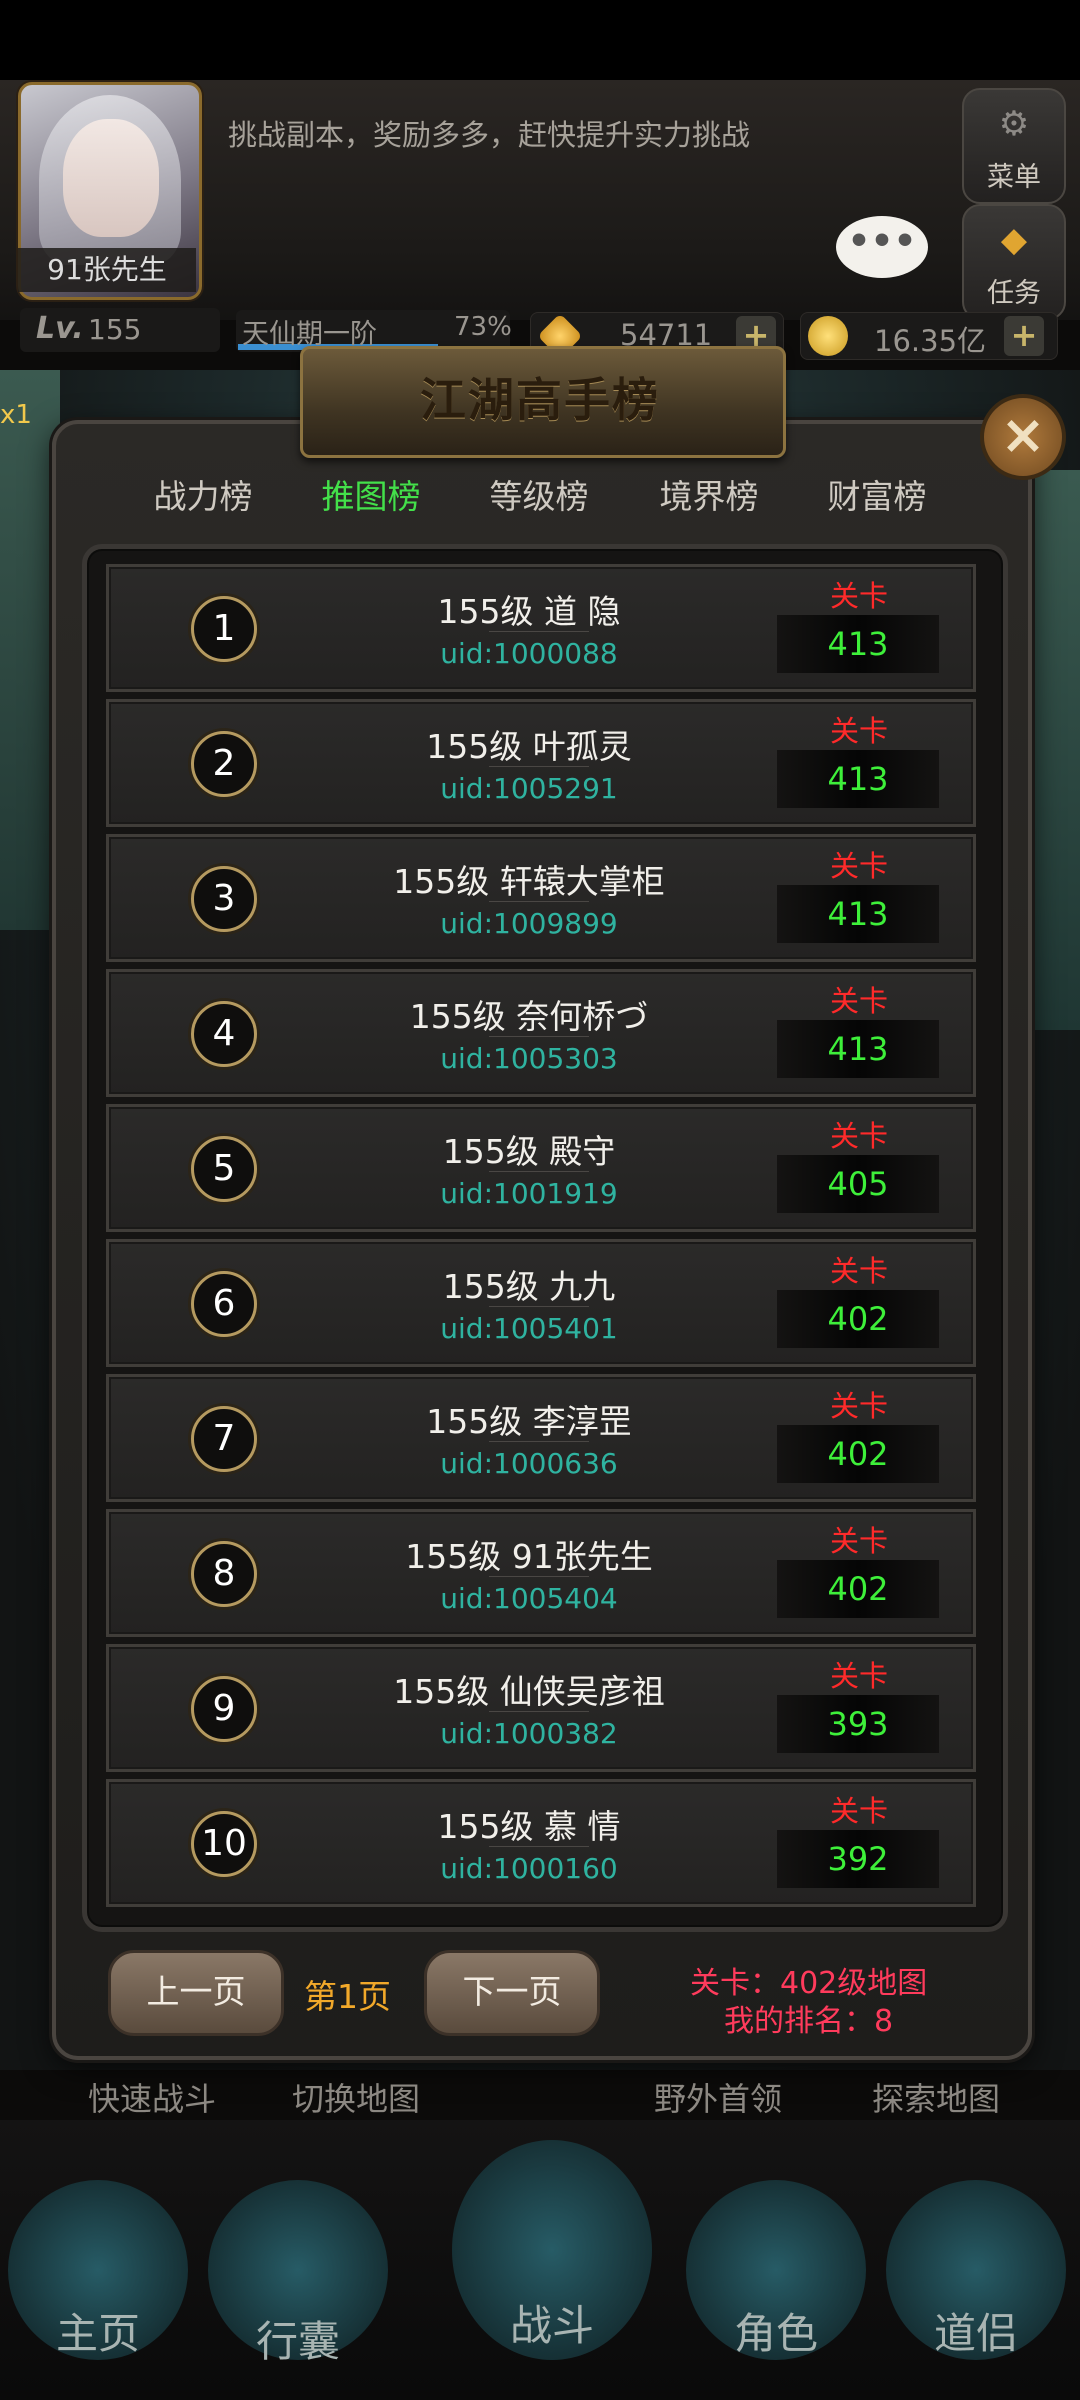 The width and height of the screenshot is (1080, 2400). I want to click on rank-badge: 5, so click(224, 1169).